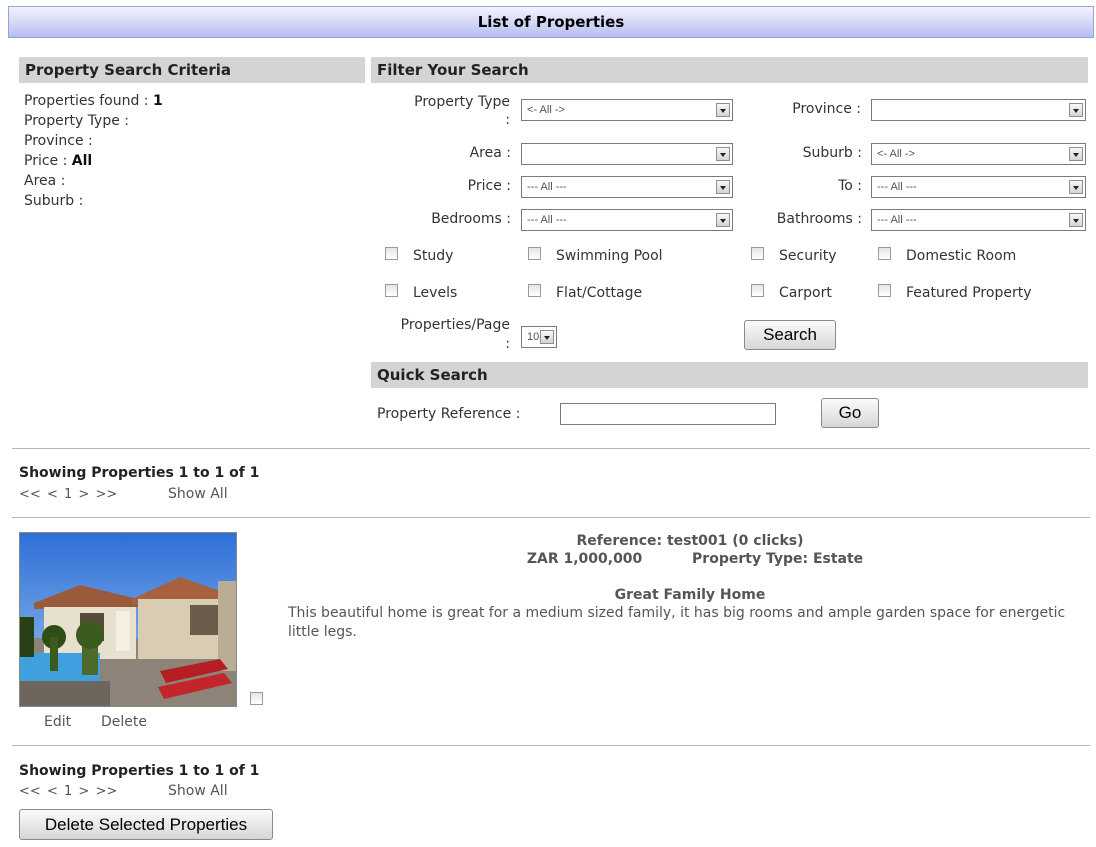 The image size is (1096, 847). Describe the element at coordinates (86, 101) in the screenshot. I see `properties-found-label: Properties found :` at that location.